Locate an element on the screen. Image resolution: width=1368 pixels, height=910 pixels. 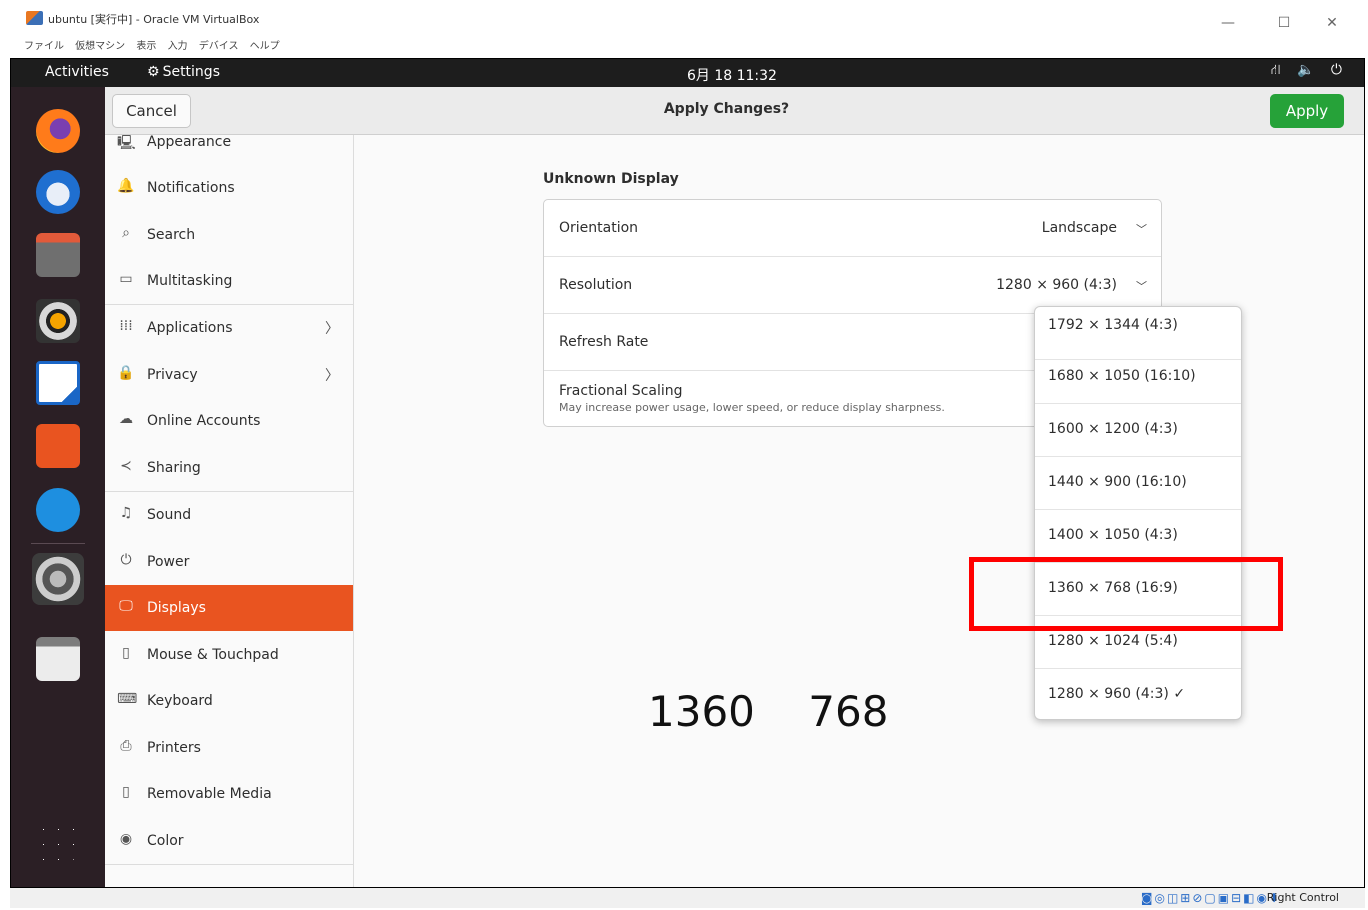
color-icon: ◉ is located at coordinates (126, 839).